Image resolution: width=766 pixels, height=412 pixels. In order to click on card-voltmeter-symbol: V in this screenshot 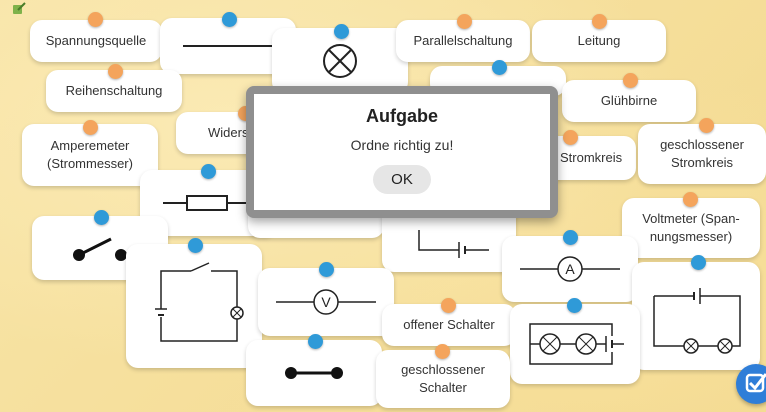, I will do `click(326, 302)`.